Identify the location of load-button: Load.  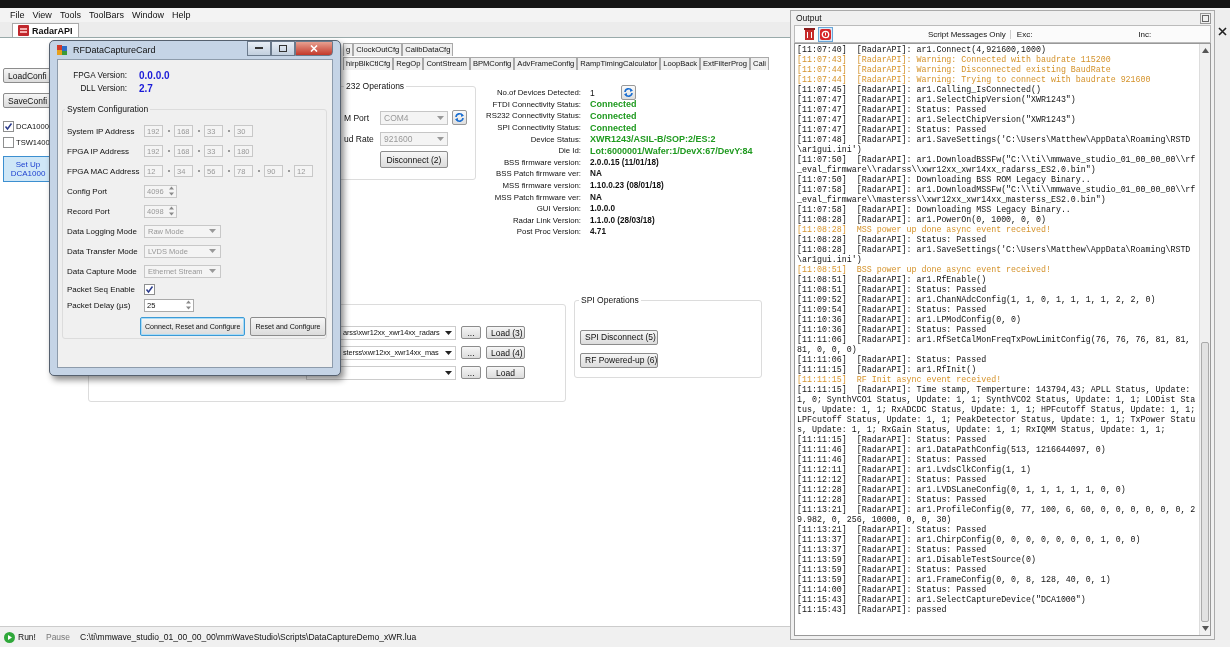
(505, 373).